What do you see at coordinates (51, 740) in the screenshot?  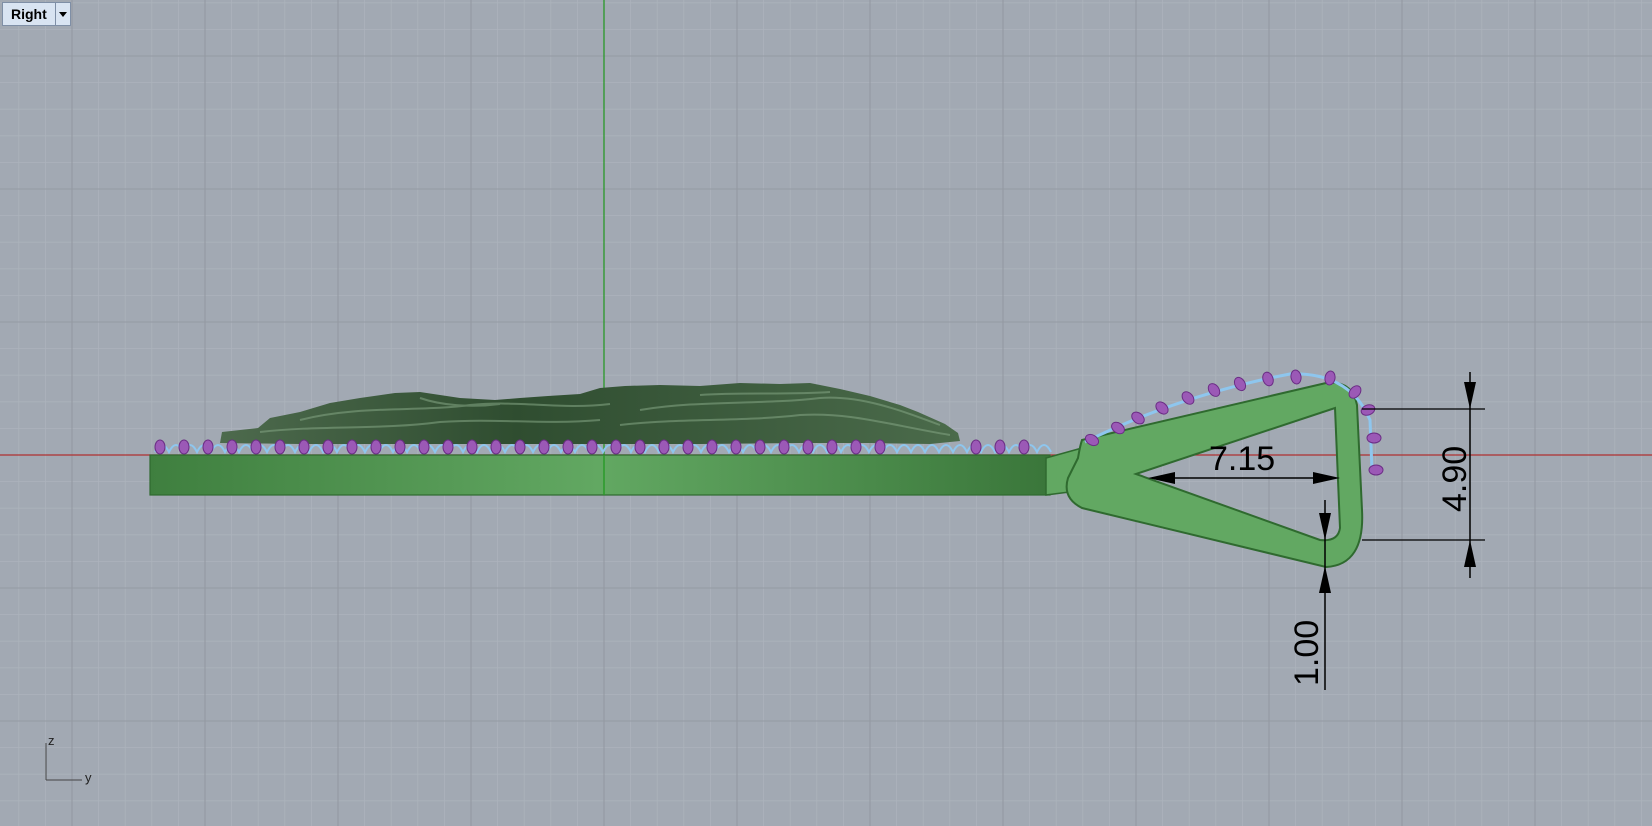 I see `axis-z-label: z` at bounding box center [51, 740].